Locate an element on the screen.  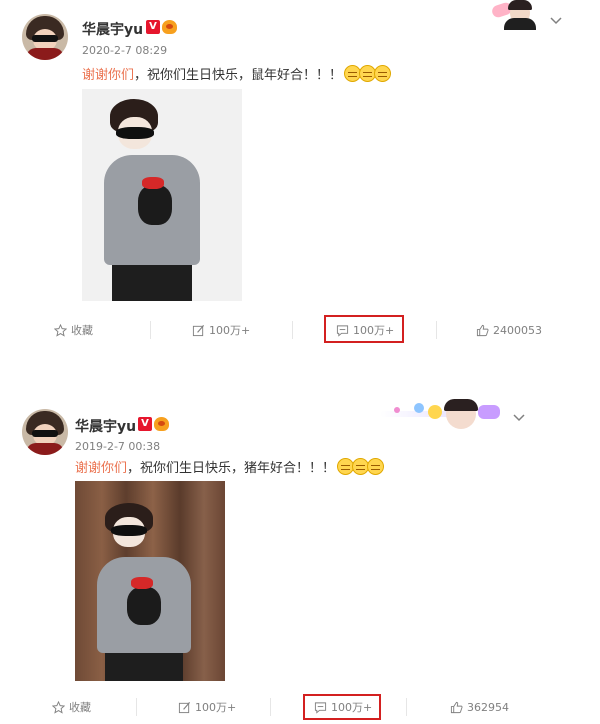
post-body: ，祝你们生日快乐，鼠年好合！！！ is located at coordinates (238, 75).